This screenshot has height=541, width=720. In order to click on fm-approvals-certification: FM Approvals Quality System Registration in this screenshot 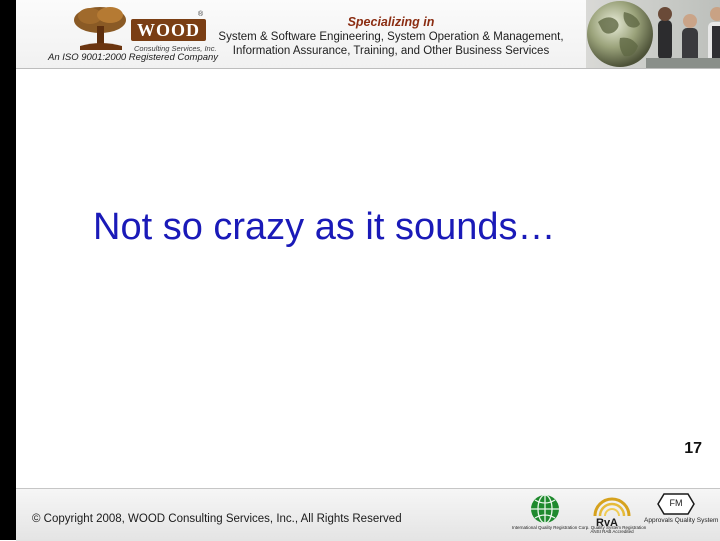, I will do `click(682, 508)`.